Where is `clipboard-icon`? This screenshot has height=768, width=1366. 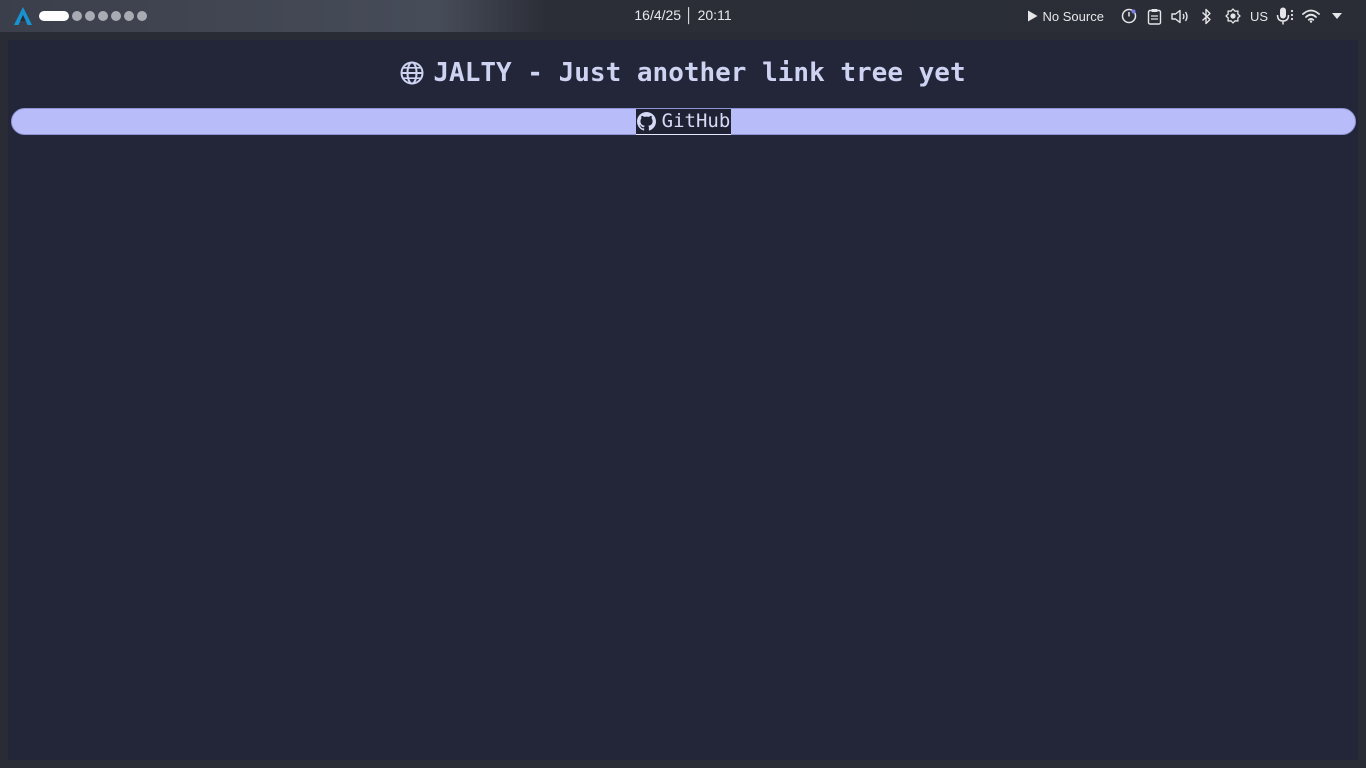
clipboard-icon is located at coordinates (1155, 16).